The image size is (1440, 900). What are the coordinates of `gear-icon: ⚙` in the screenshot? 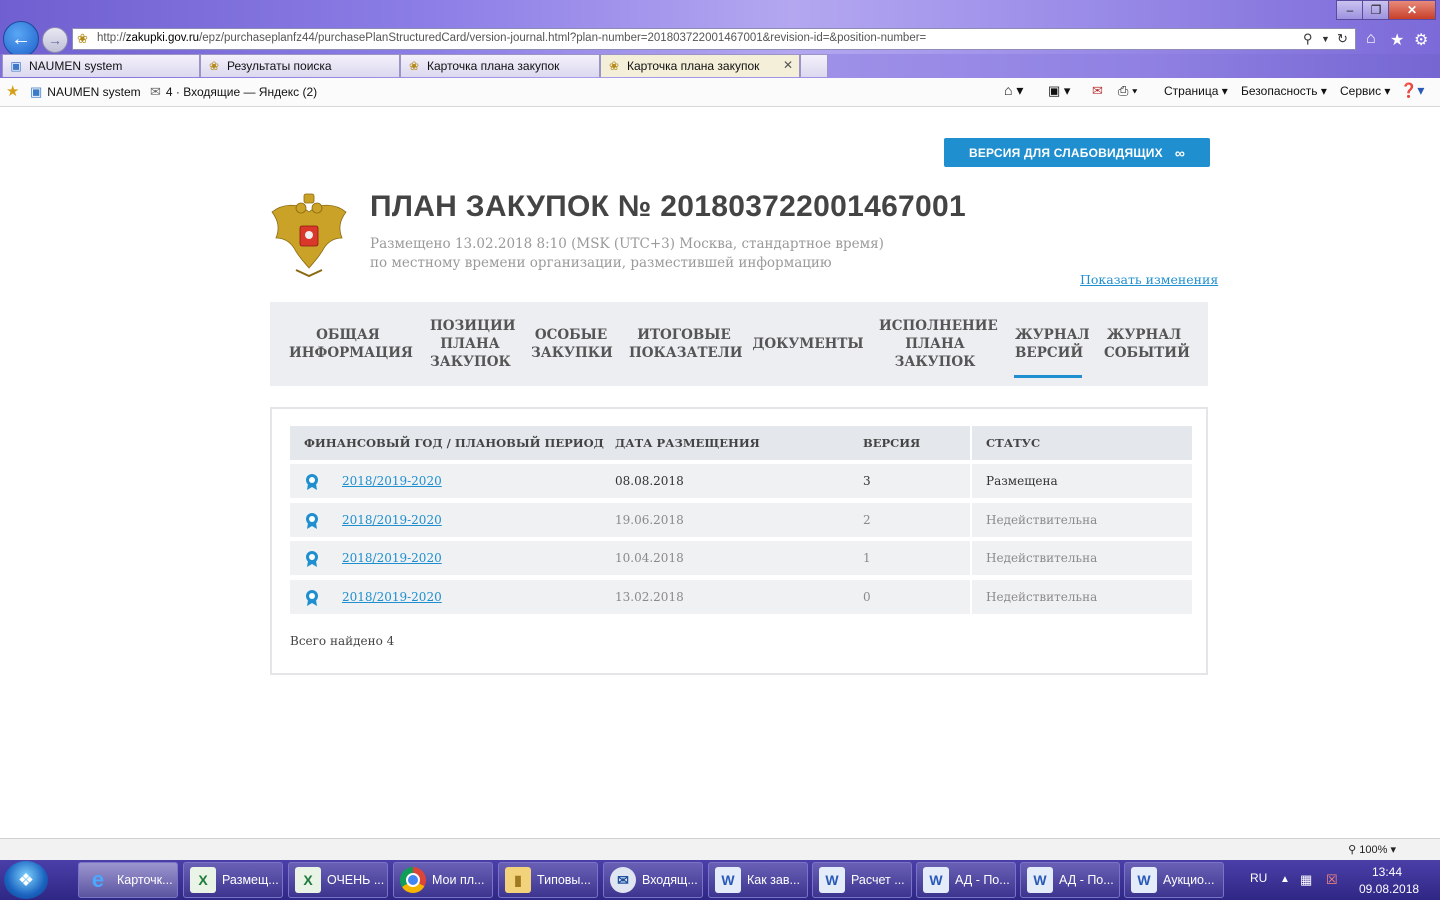 It's located at (1421, 40).